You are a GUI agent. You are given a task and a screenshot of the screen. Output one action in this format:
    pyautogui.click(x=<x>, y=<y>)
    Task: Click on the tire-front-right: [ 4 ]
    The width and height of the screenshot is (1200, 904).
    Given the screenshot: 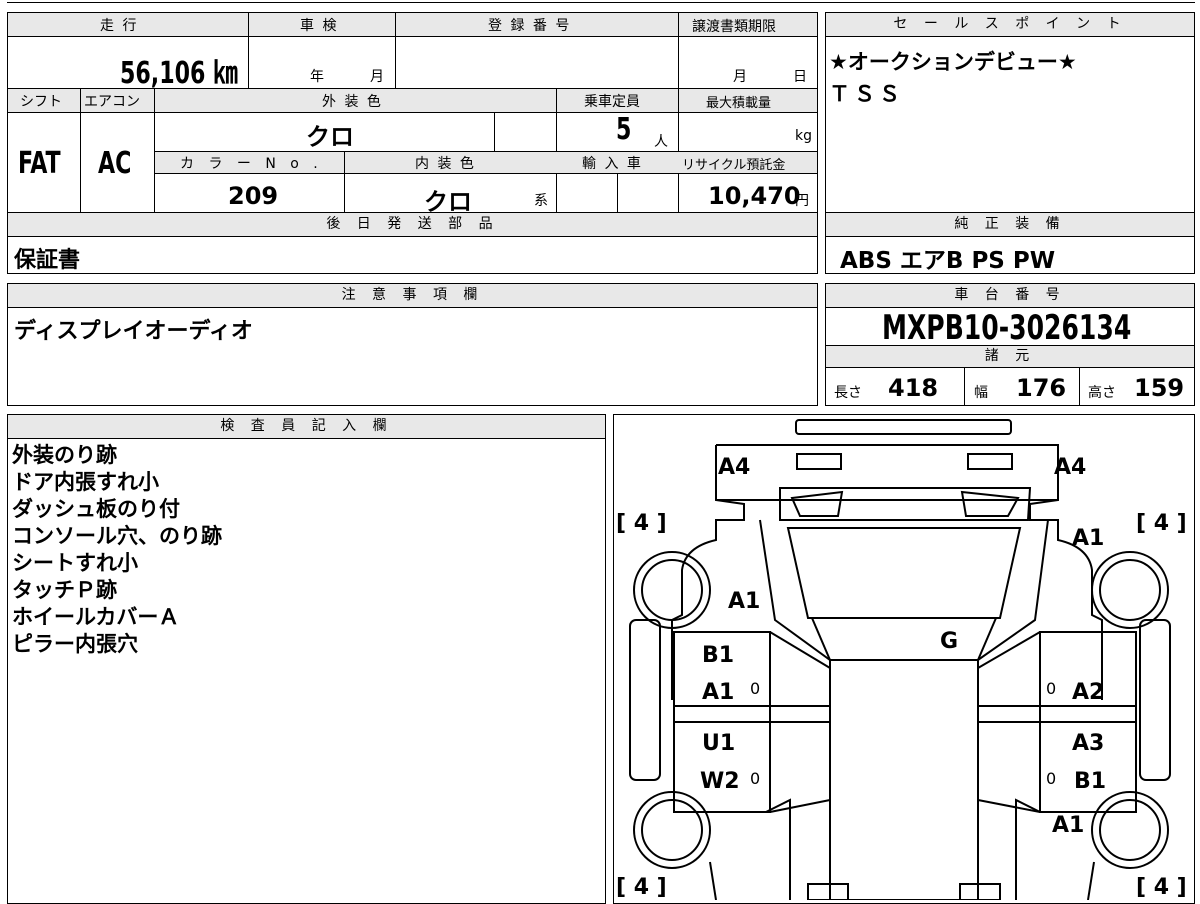 What is the action you would take?
    pyautogui.click(x=1161, y=523)
    